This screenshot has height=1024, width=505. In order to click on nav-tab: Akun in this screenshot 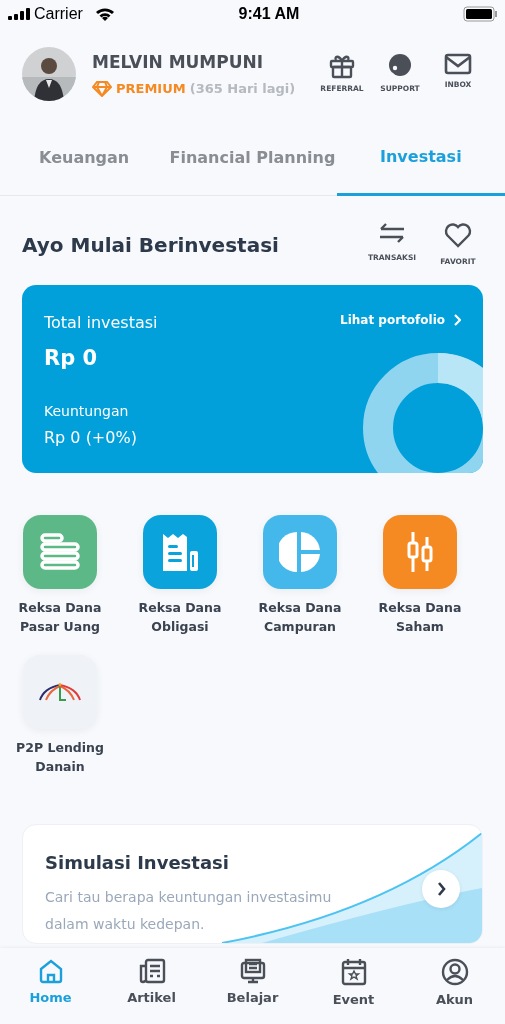, I will do `click(454, 986)`.